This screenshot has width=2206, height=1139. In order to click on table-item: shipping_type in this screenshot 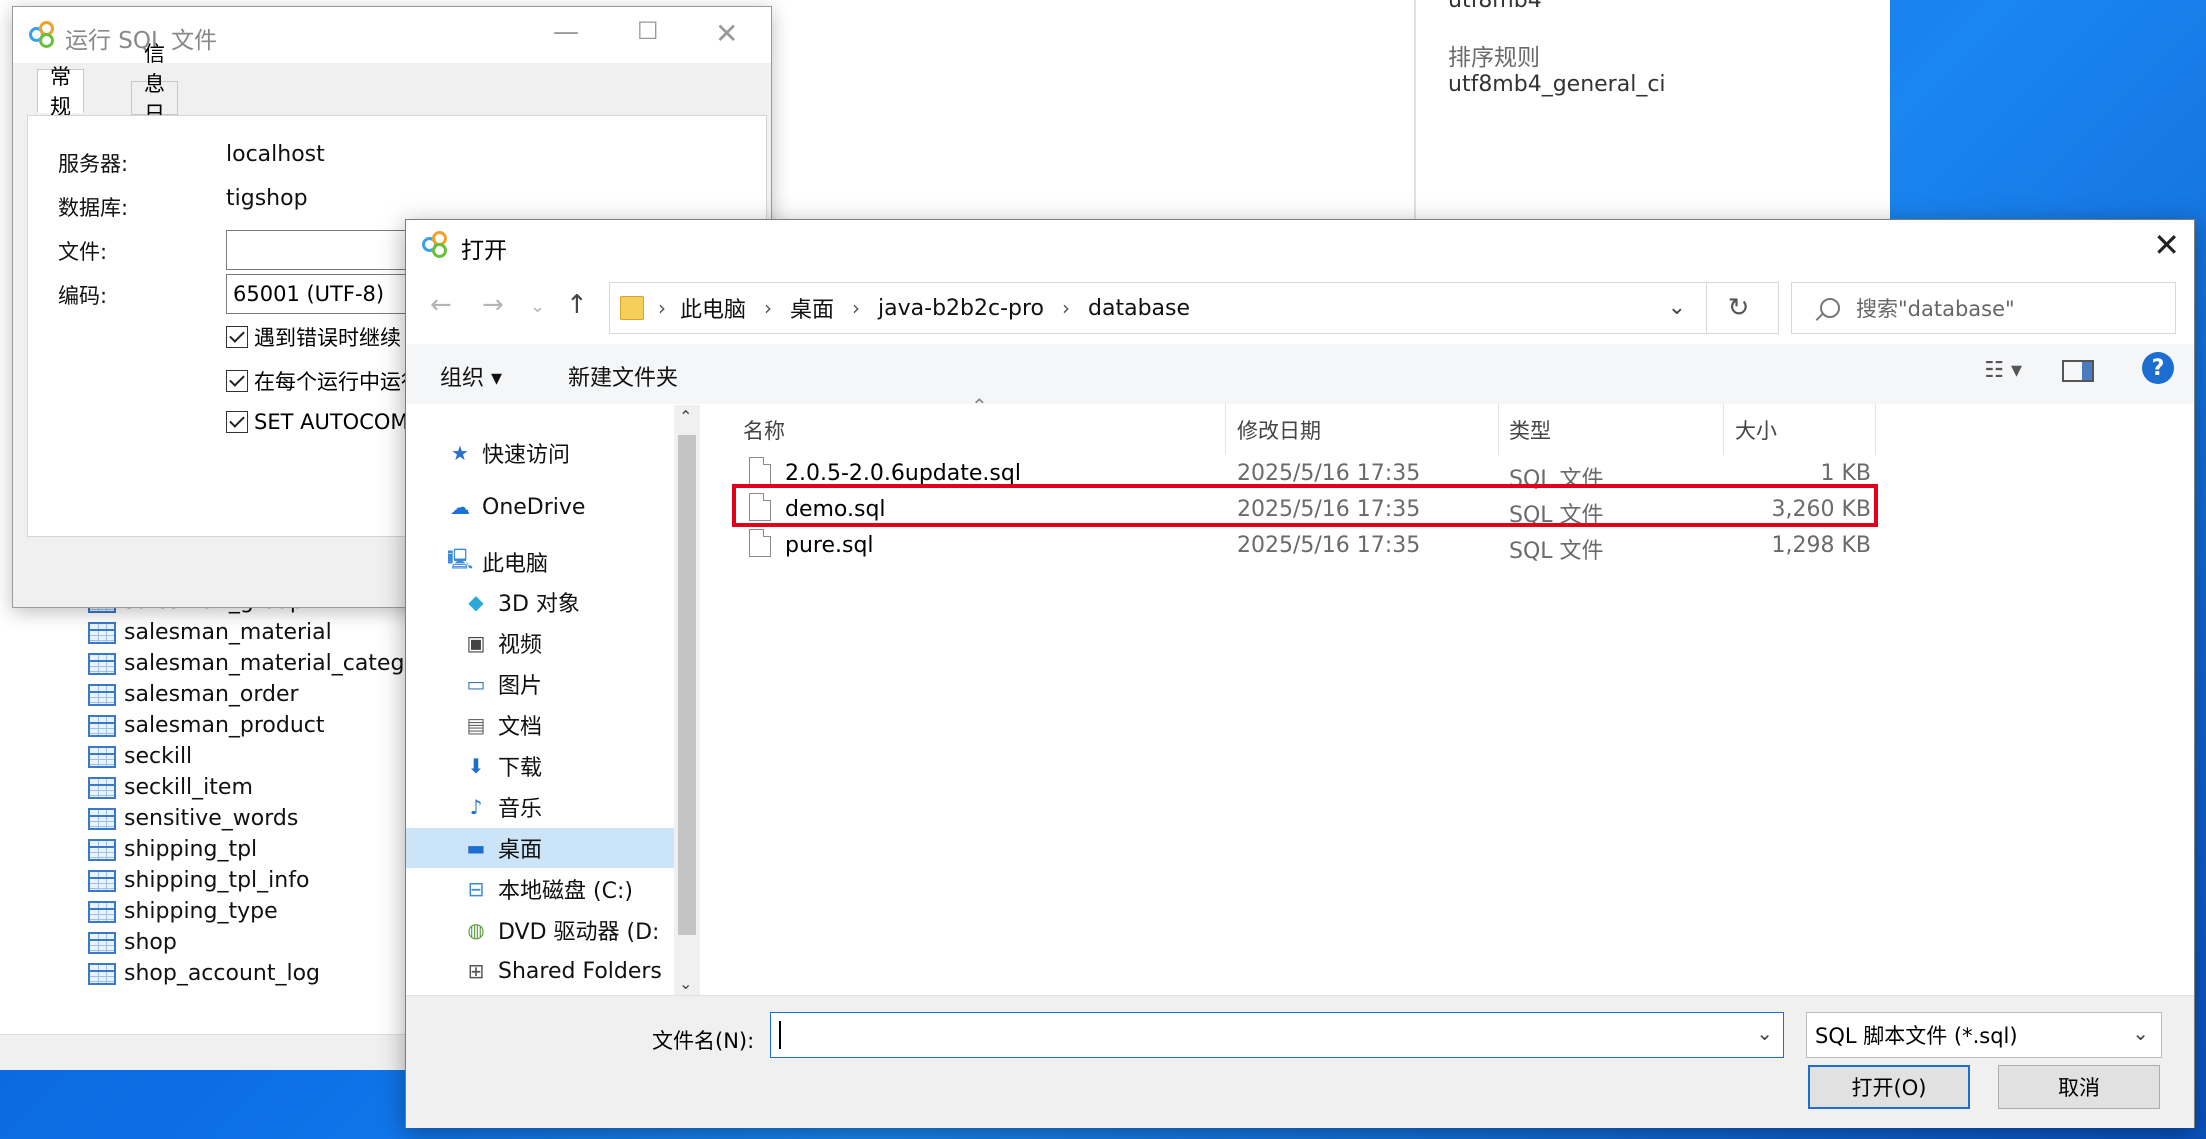, I will do `click(248, 911)`.